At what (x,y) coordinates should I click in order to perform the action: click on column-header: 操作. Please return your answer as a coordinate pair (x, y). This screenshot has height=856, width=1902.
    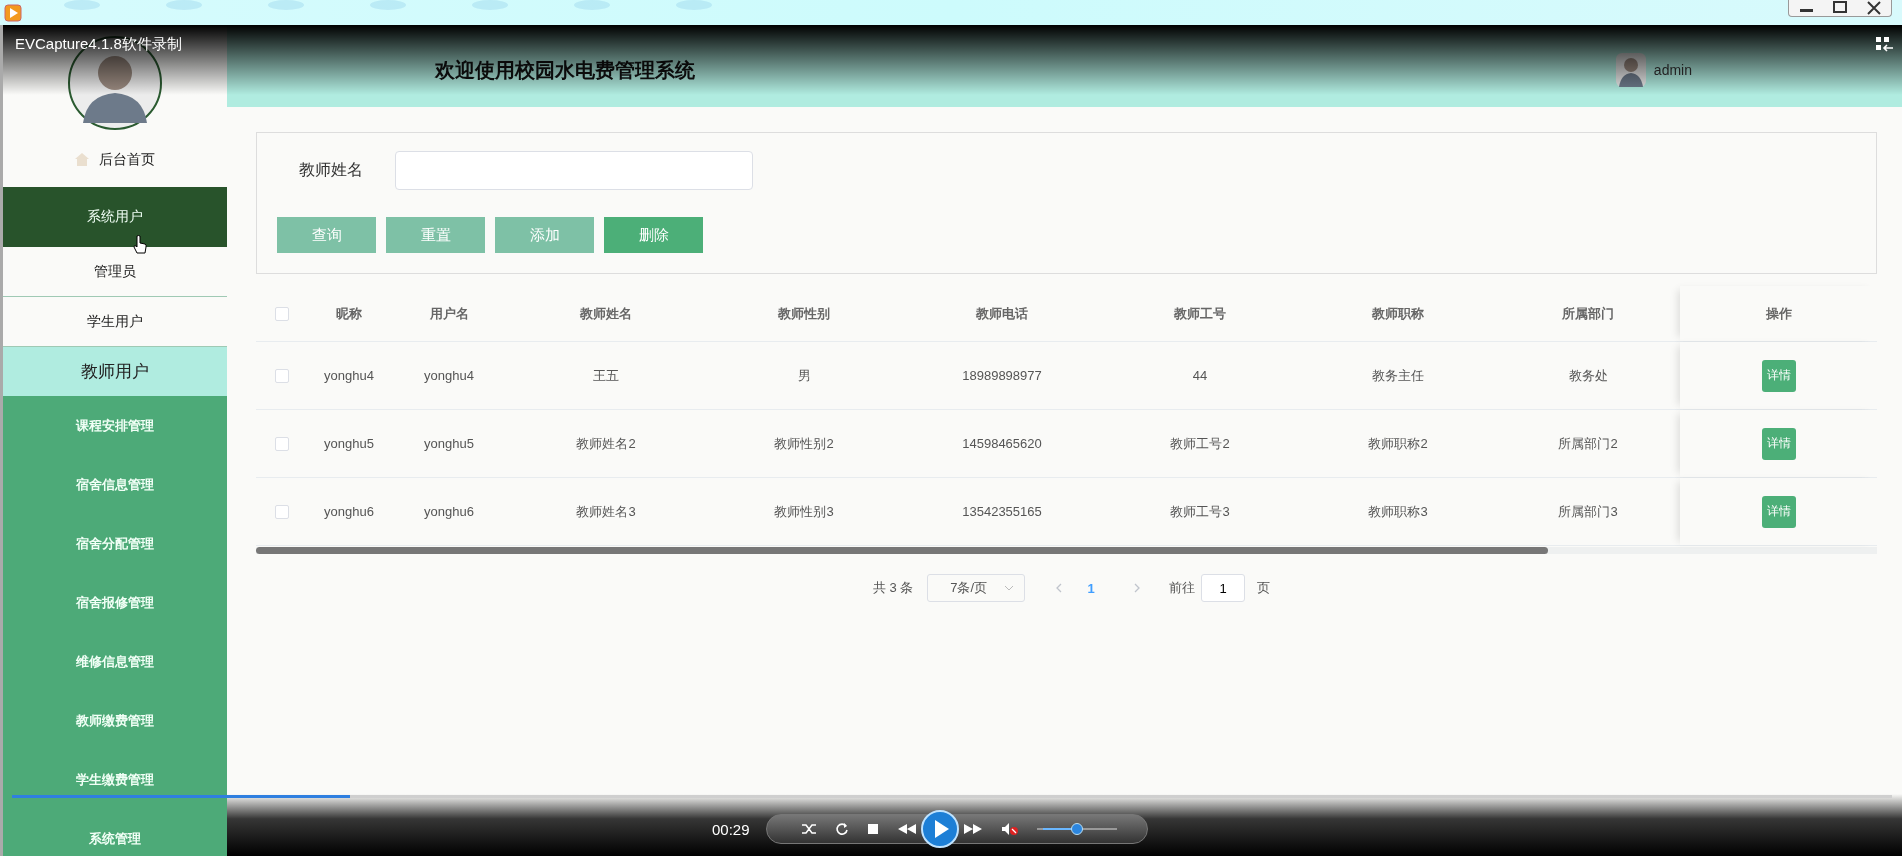
    Looking at the image, I should click on (1778, 313).